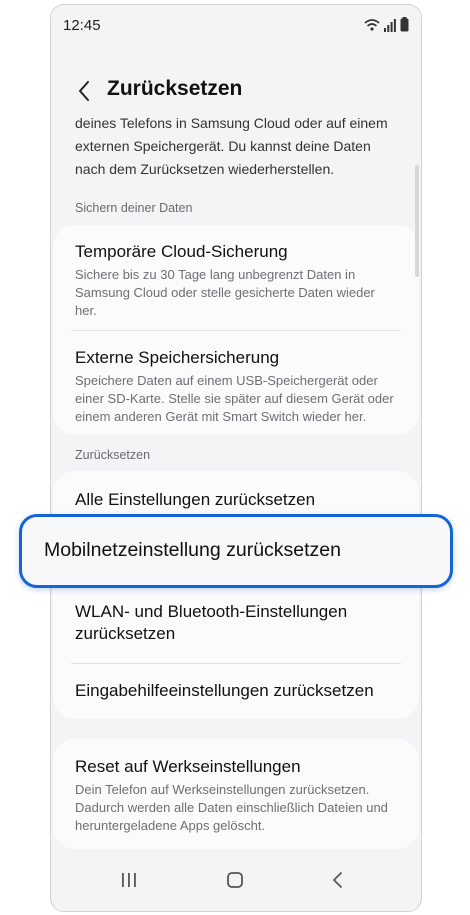  I want to click on item-title: Alle Einstellungen zurücksetzen, so click(195, 499).